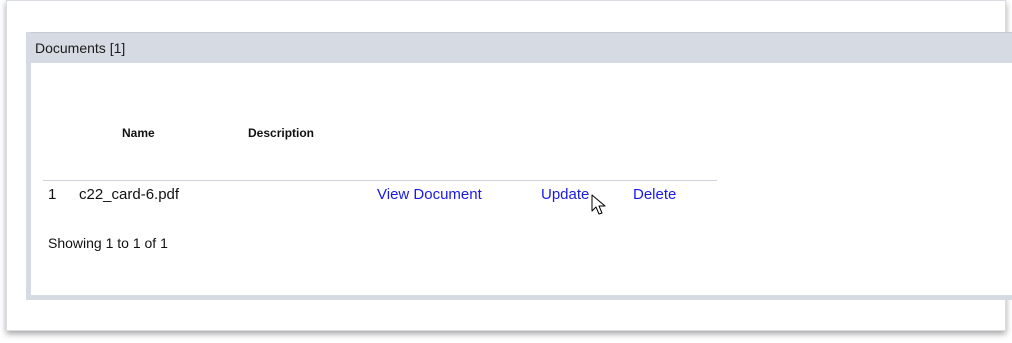 The width and height of the screenshot is (1012, 343). I want to click on row-number: 1, so click(52, 194).